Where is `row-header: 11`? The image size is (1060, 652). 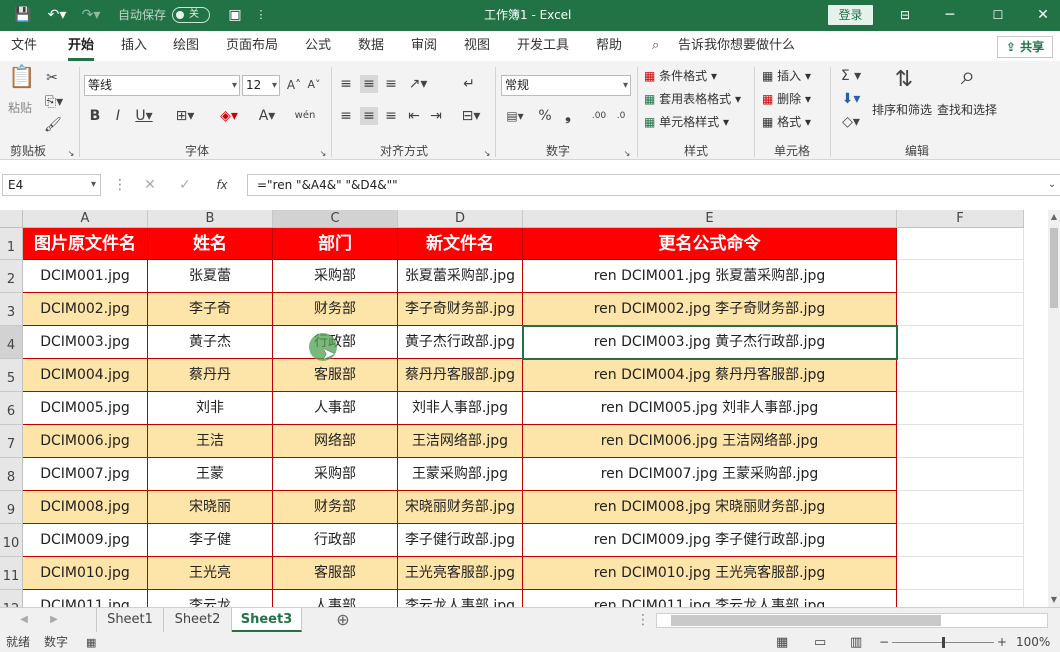
row-header: 11 is located at coordinates (11, 573).